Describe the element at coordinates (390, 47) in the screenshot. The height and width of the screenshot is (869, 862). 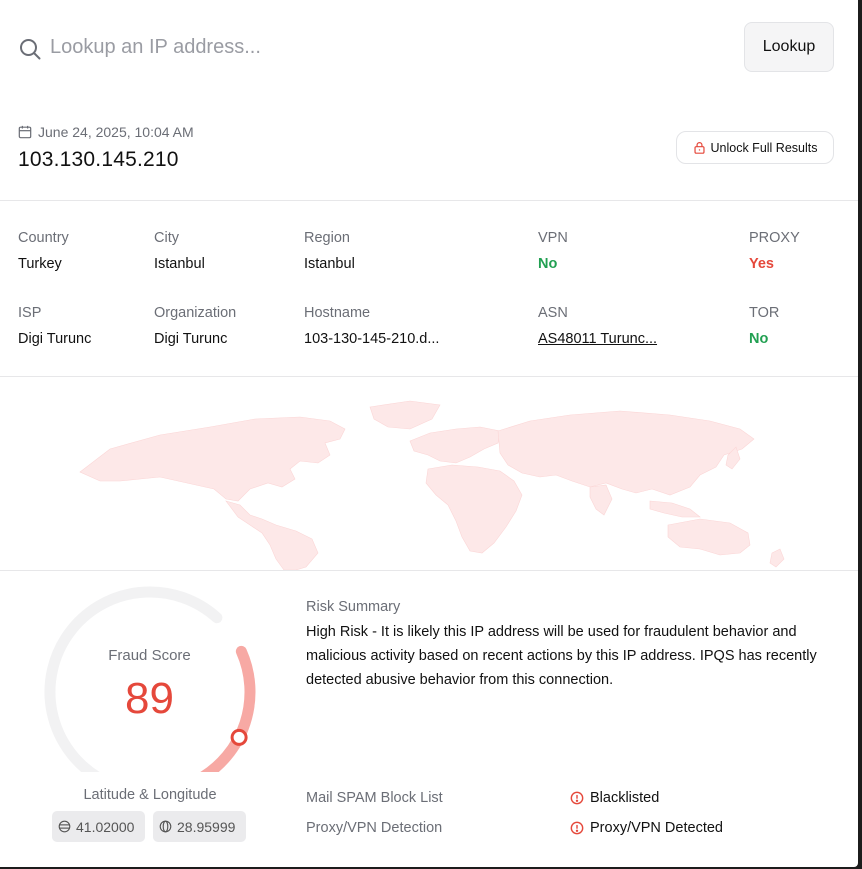
I see `ip-search-input` at that location.